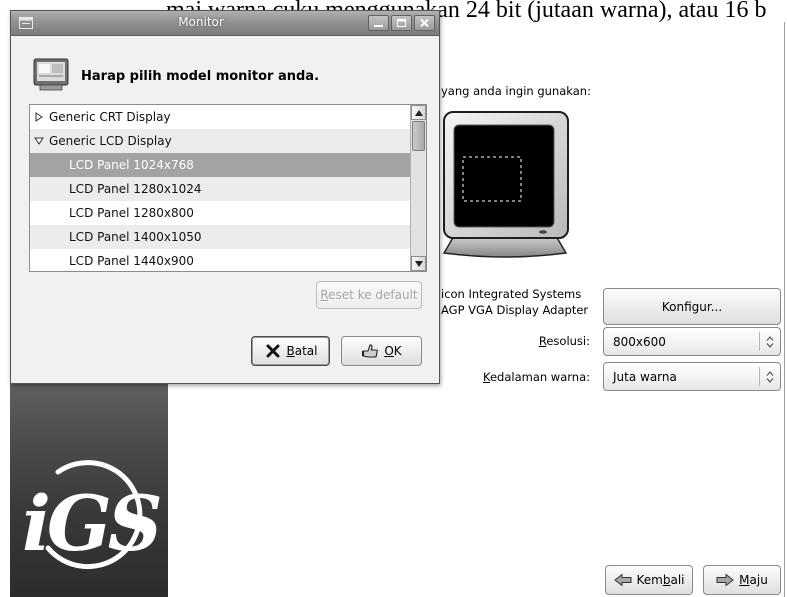  Describe the element at coordinates (26, 23) in the screenshot. I see `window-menu-icon` at that location.